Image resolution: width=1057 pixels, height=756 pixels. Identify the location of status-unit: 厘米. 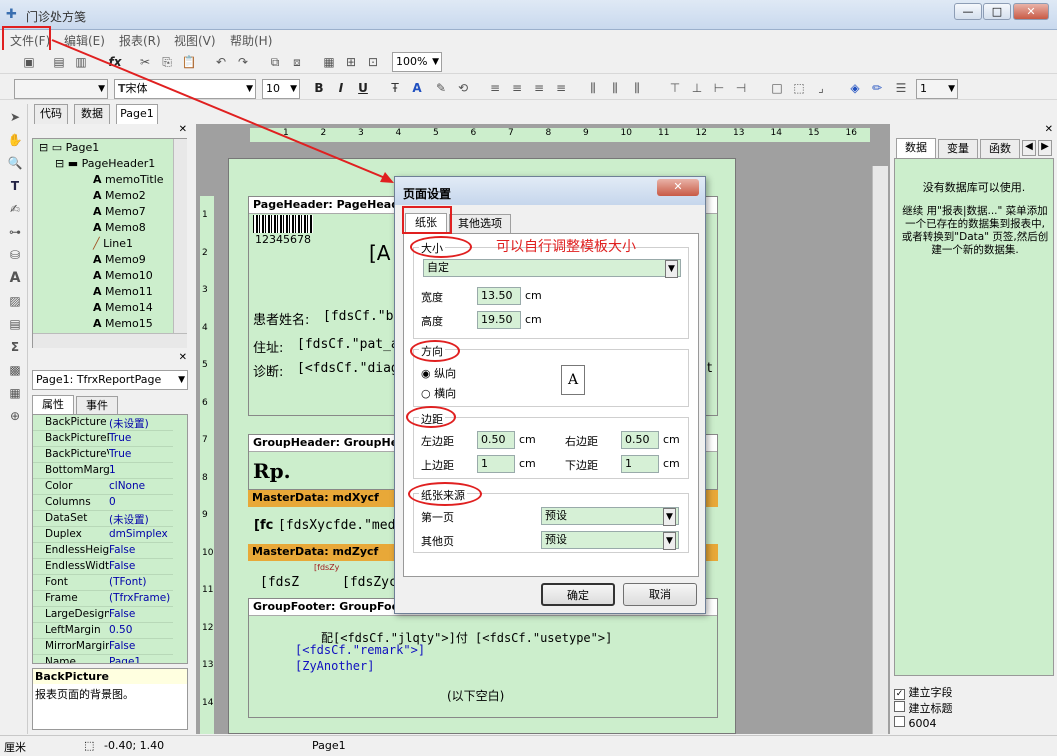
(15, 747).